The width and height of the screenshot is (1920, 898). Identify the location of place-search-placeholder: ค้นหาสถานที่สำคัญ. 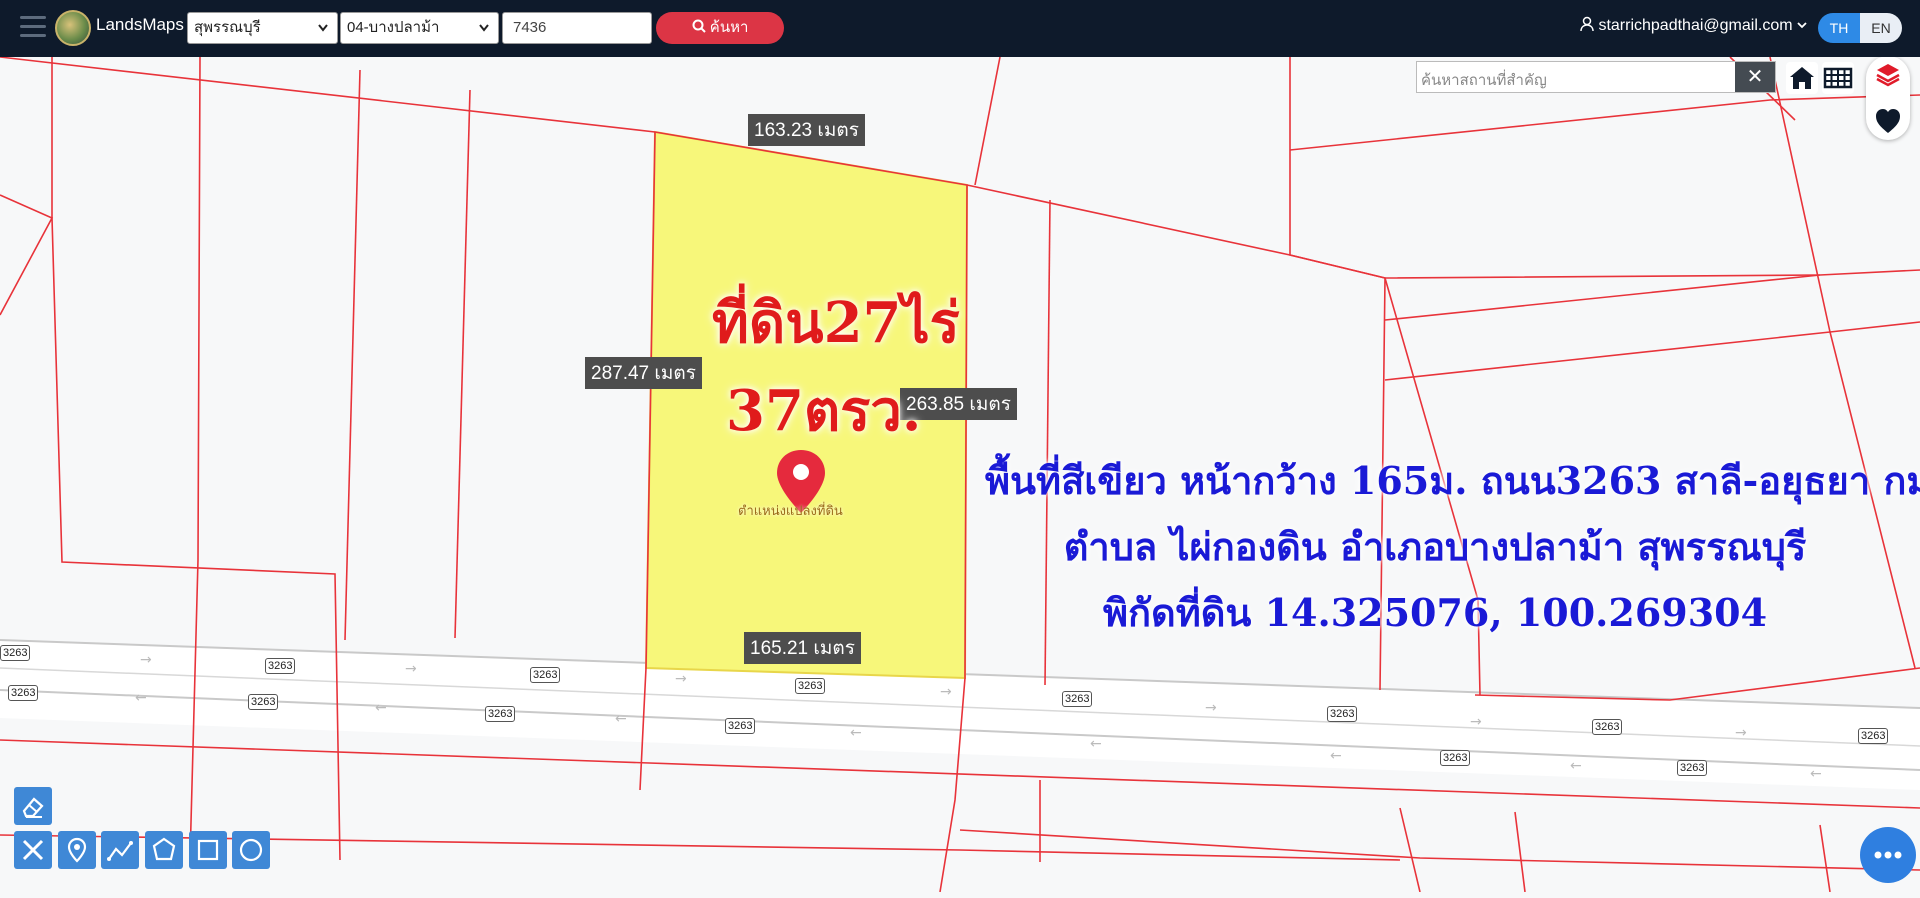
(1484, 80).